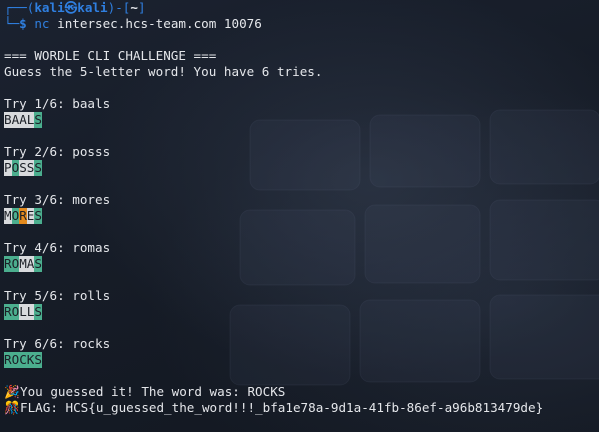 This screenshot has width=599, height=432. Describe the element at coordinates (30, 216) in the screenshot. I see `letter-tile-gray: E` at that location.